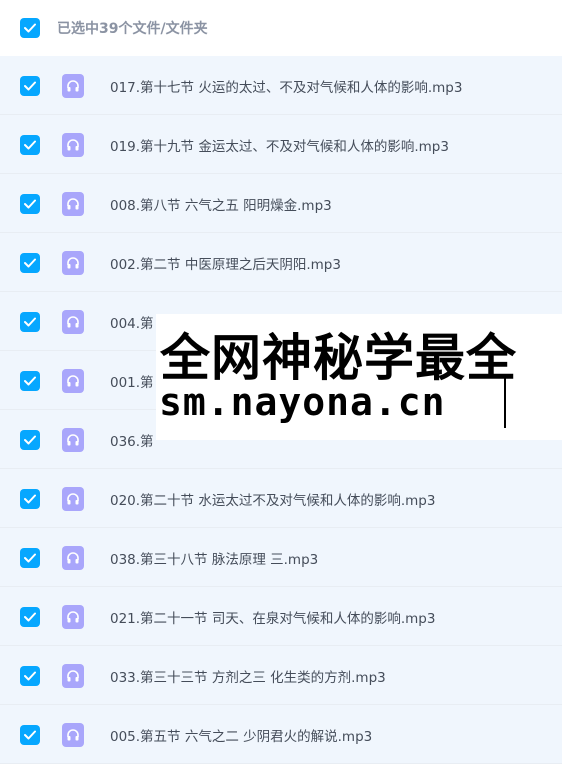  I want to click on file-name: 033.第三十三节 方剂之三 化生类的方剂.mp3, so click(248, 676).